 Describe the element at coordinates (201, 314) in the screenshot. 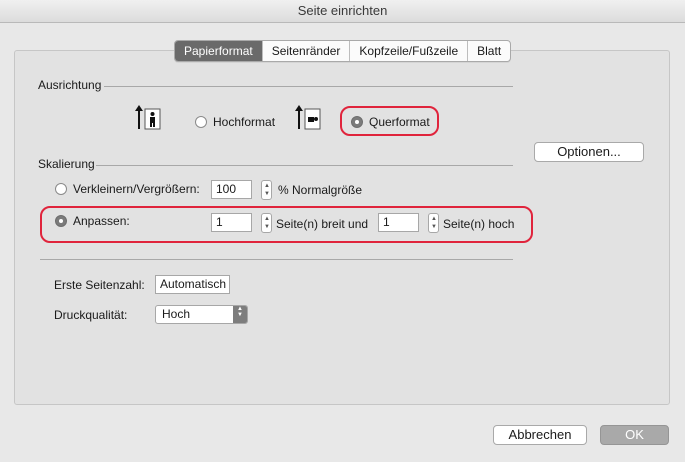

I see `print-quality-select: Hoch ▲ ▼` at that location.